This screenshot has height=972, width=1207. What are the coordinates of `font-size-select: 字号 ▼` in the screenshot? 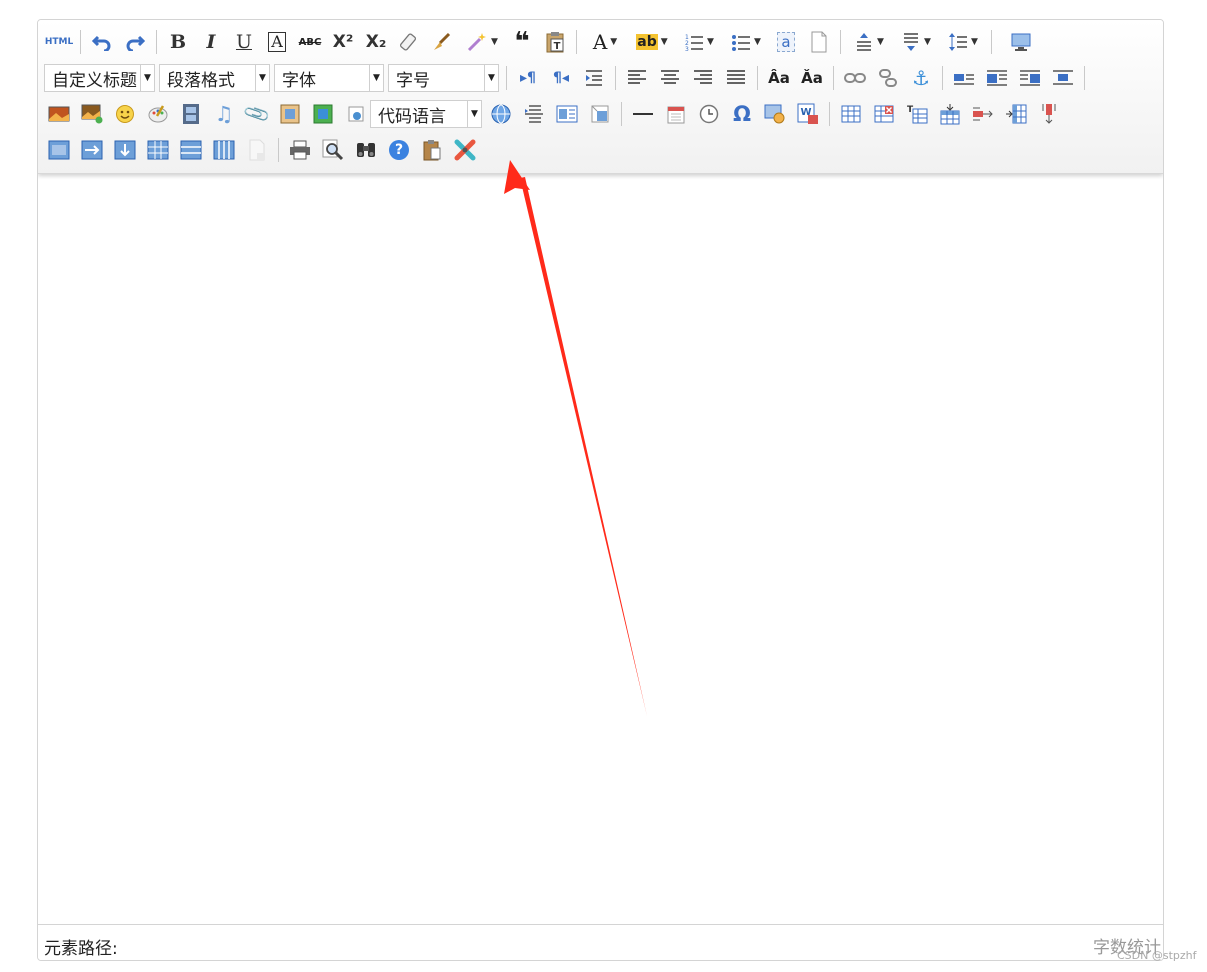 It's located at (443, 78).